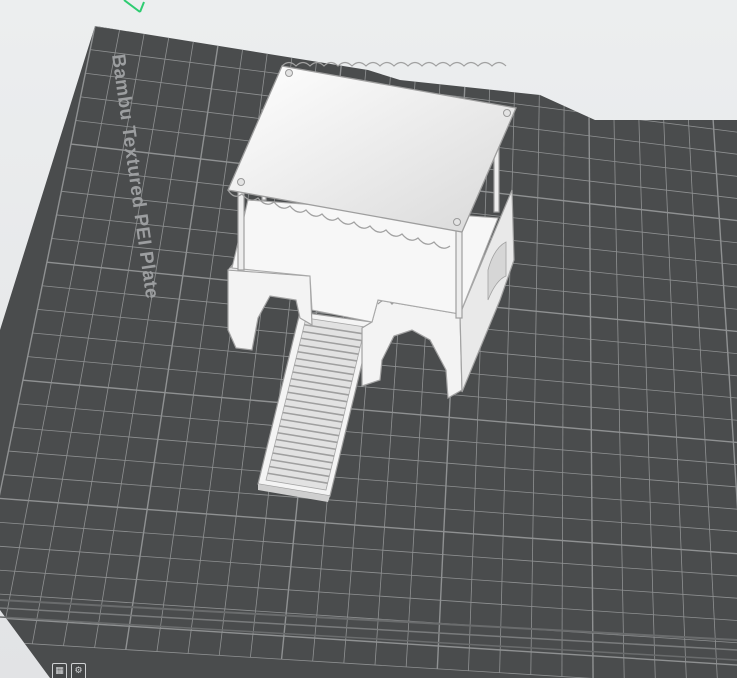  What do you see at coordinates (69, 668) in the screenshot?
I see `viewport-toolbar: ▦ ⚙` at bounding box center [69, 668].